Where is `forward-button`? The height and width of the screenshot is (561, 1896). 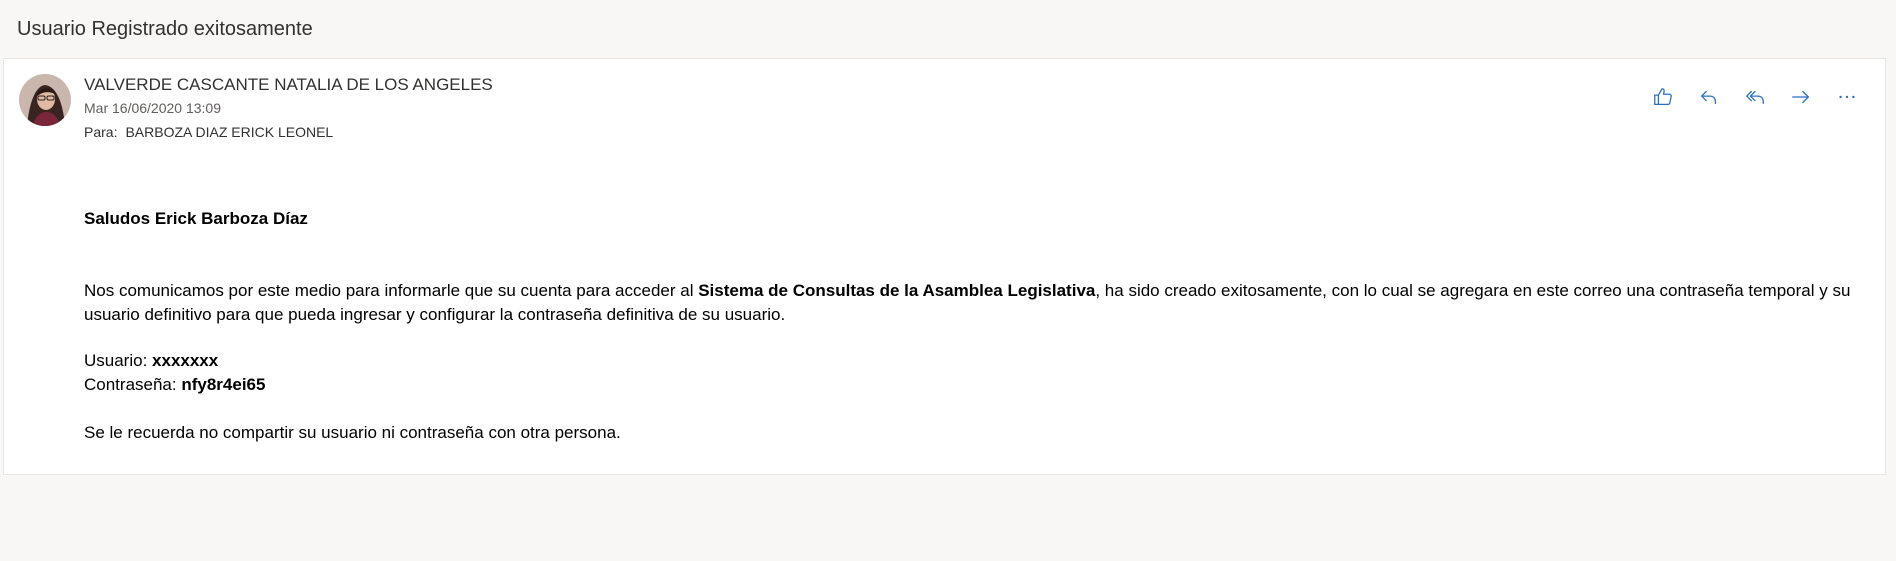
forward-button is located at coordinates (1801, 97).